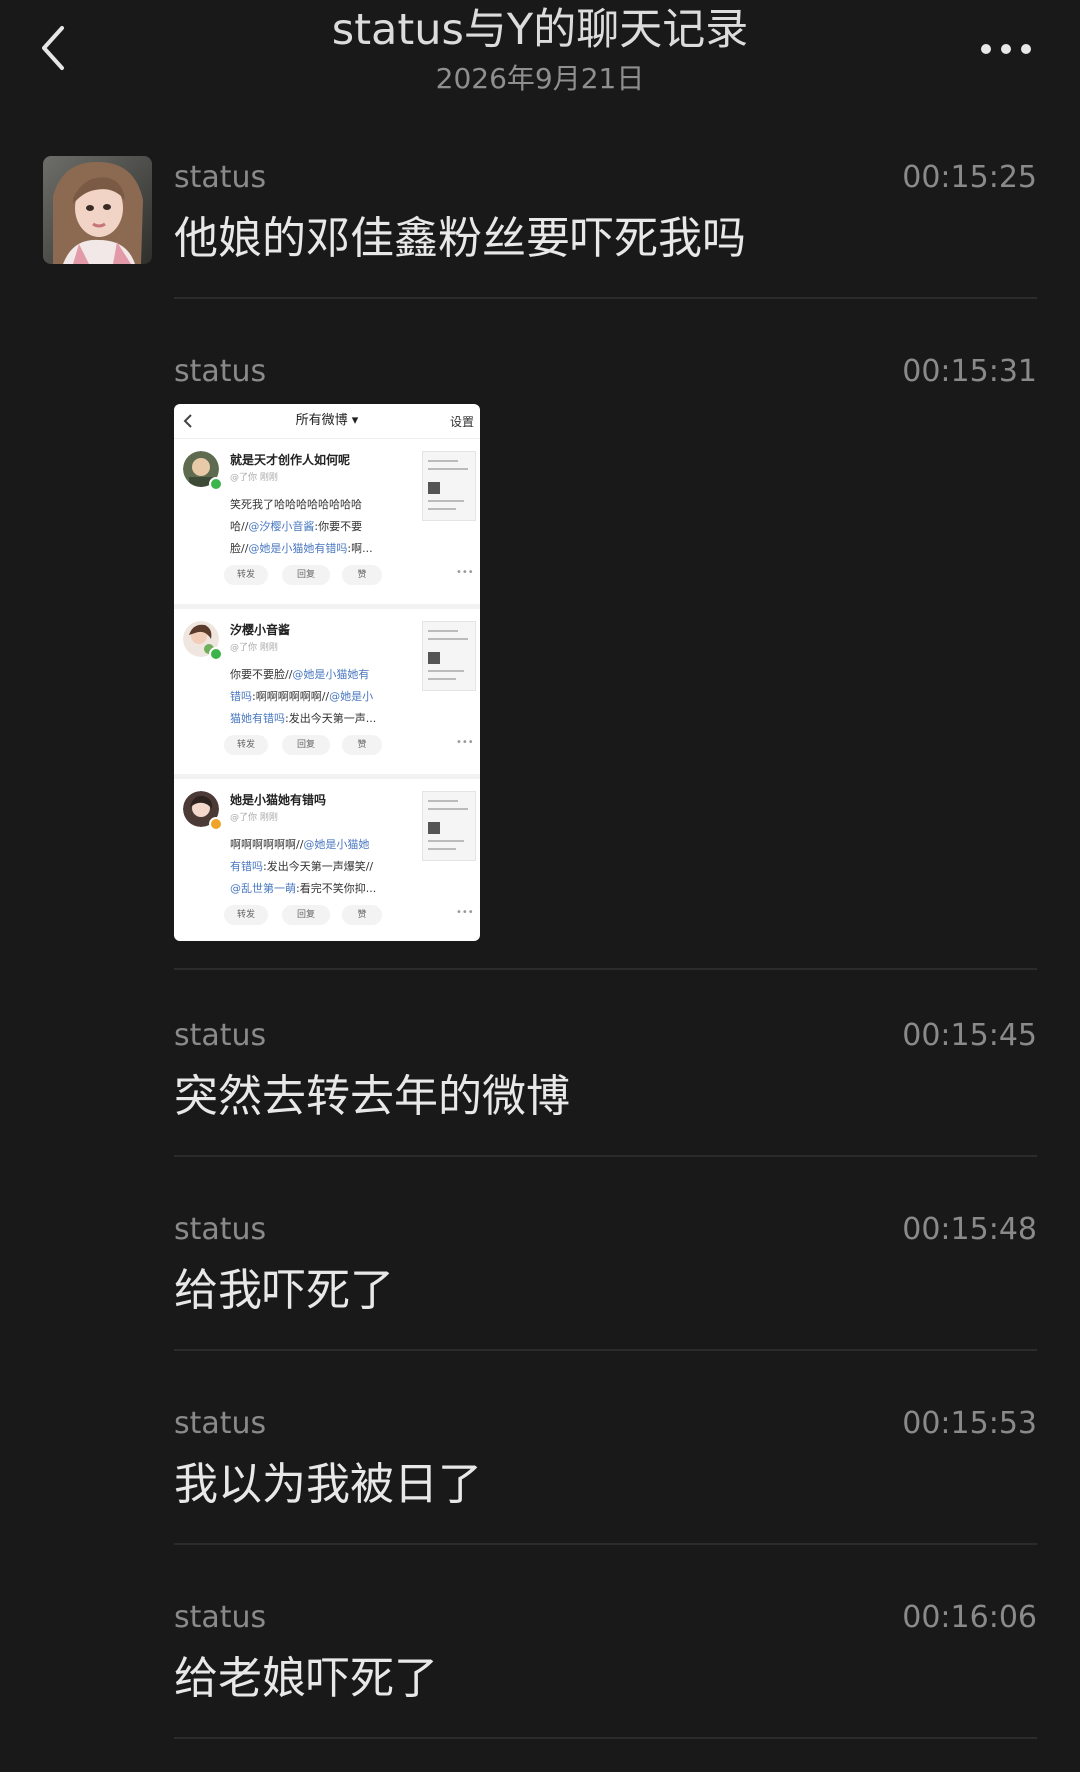 The image size is (1080, 1772). I want to click on chat-record-header: status与Y的聊天记录 2026年9月21日, so click(540, 55).